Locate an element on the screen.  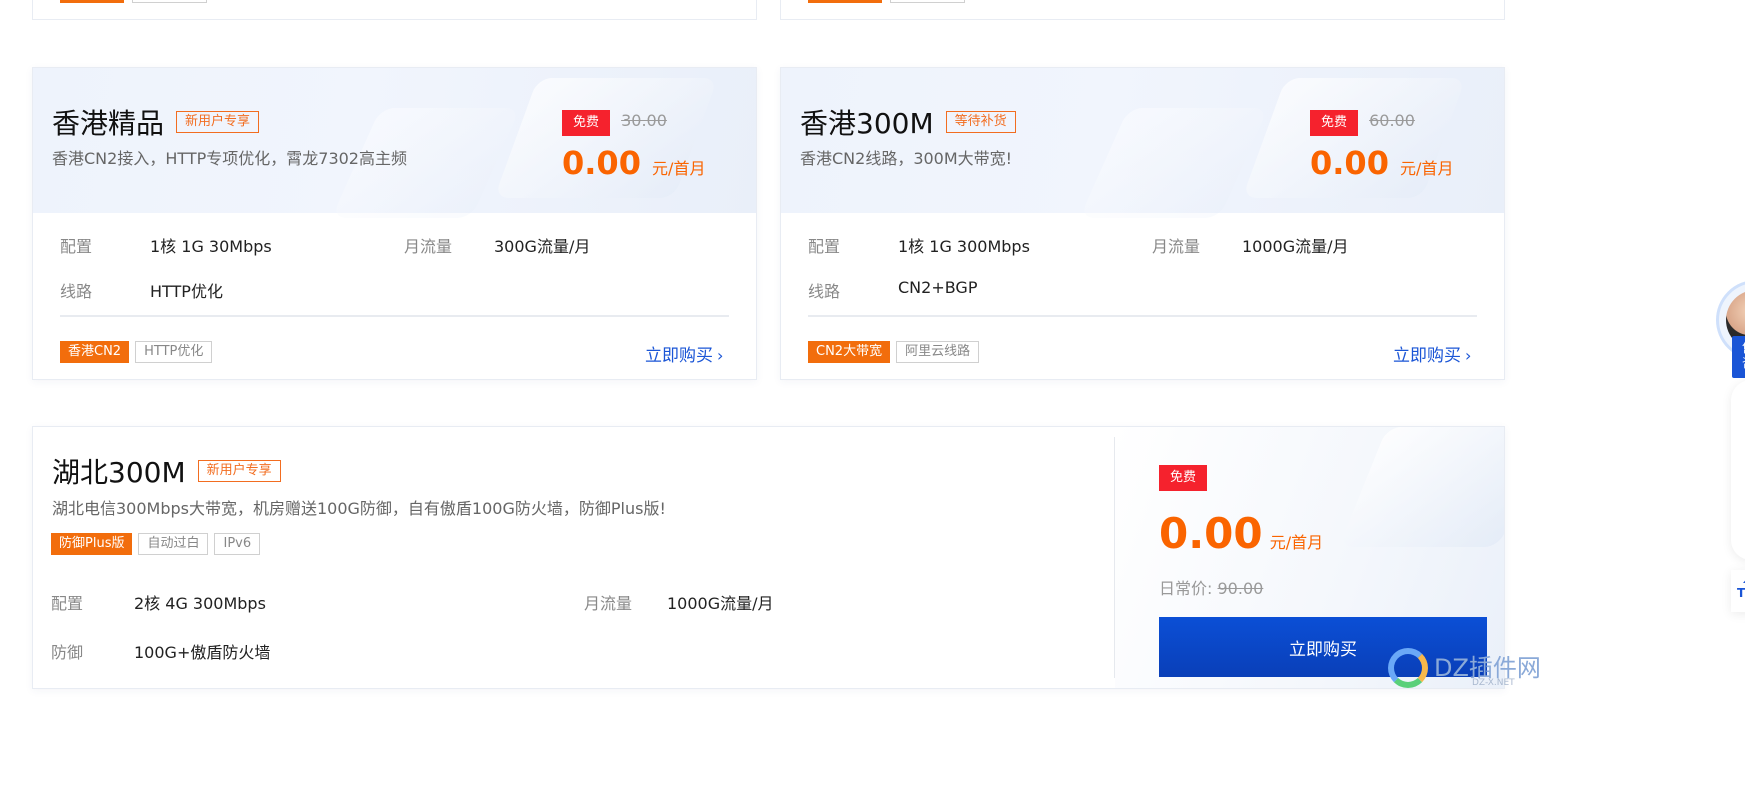
tag-list: 防御Plus版 自动过白 IPv6 is located at coordinates (158, 543).